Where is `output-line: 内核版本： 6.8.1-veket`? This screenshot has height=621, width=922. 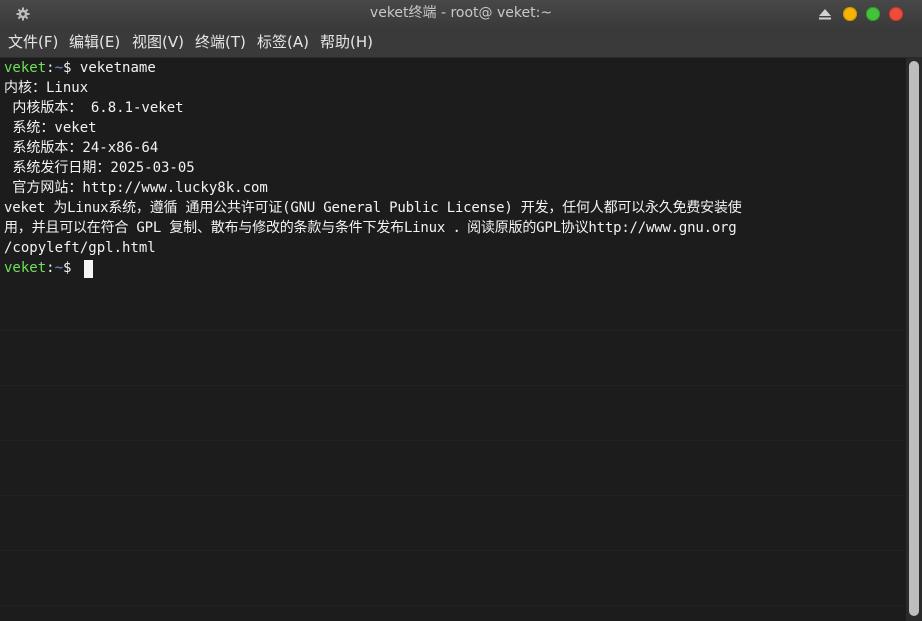 output-line: 内核版本： 6.8.1-veket is located at coordinates (94, 108).